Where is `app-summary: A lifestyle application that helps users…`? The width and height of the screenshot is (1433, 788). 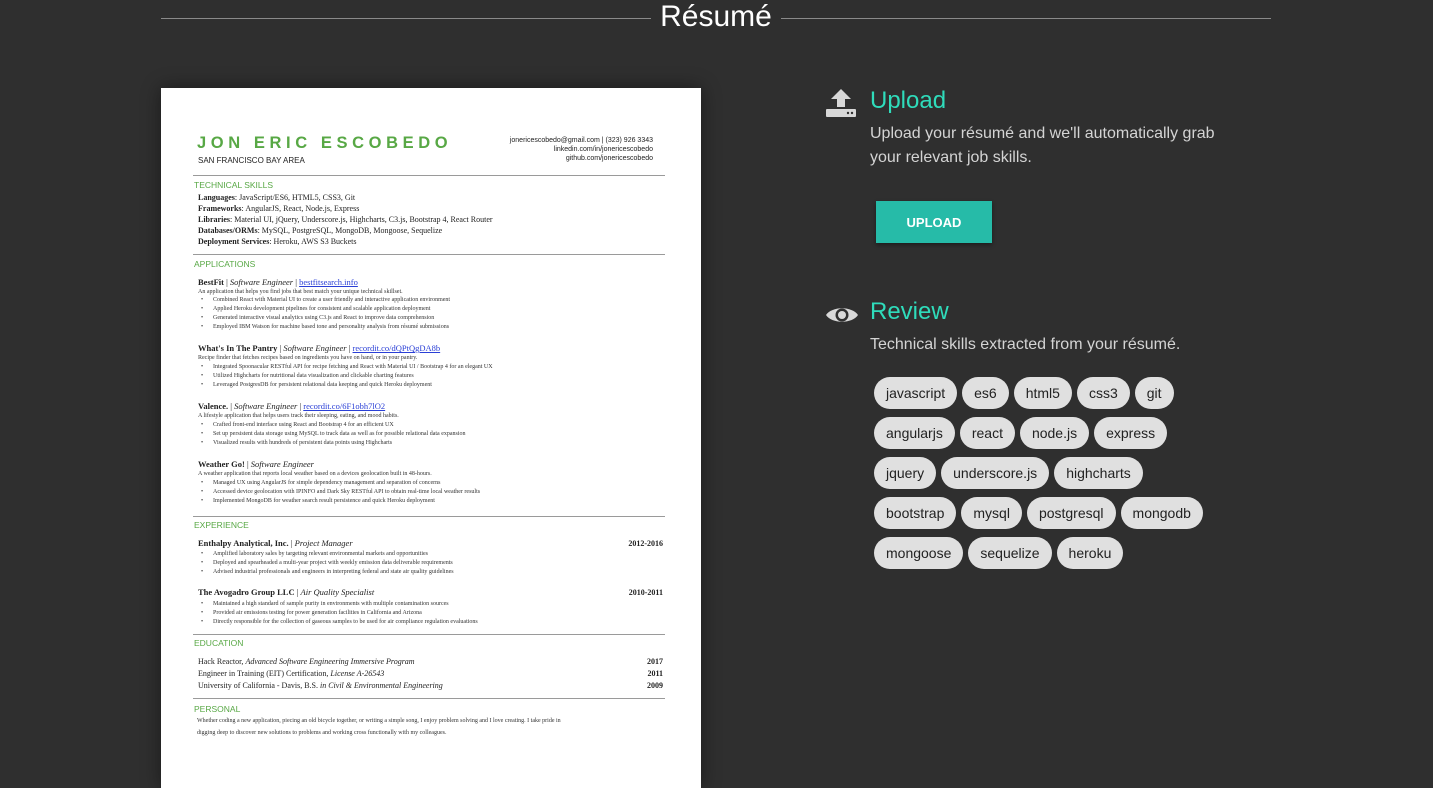
app-summary: A lifestyle application that helps users… is located at coordinates (298, 416).